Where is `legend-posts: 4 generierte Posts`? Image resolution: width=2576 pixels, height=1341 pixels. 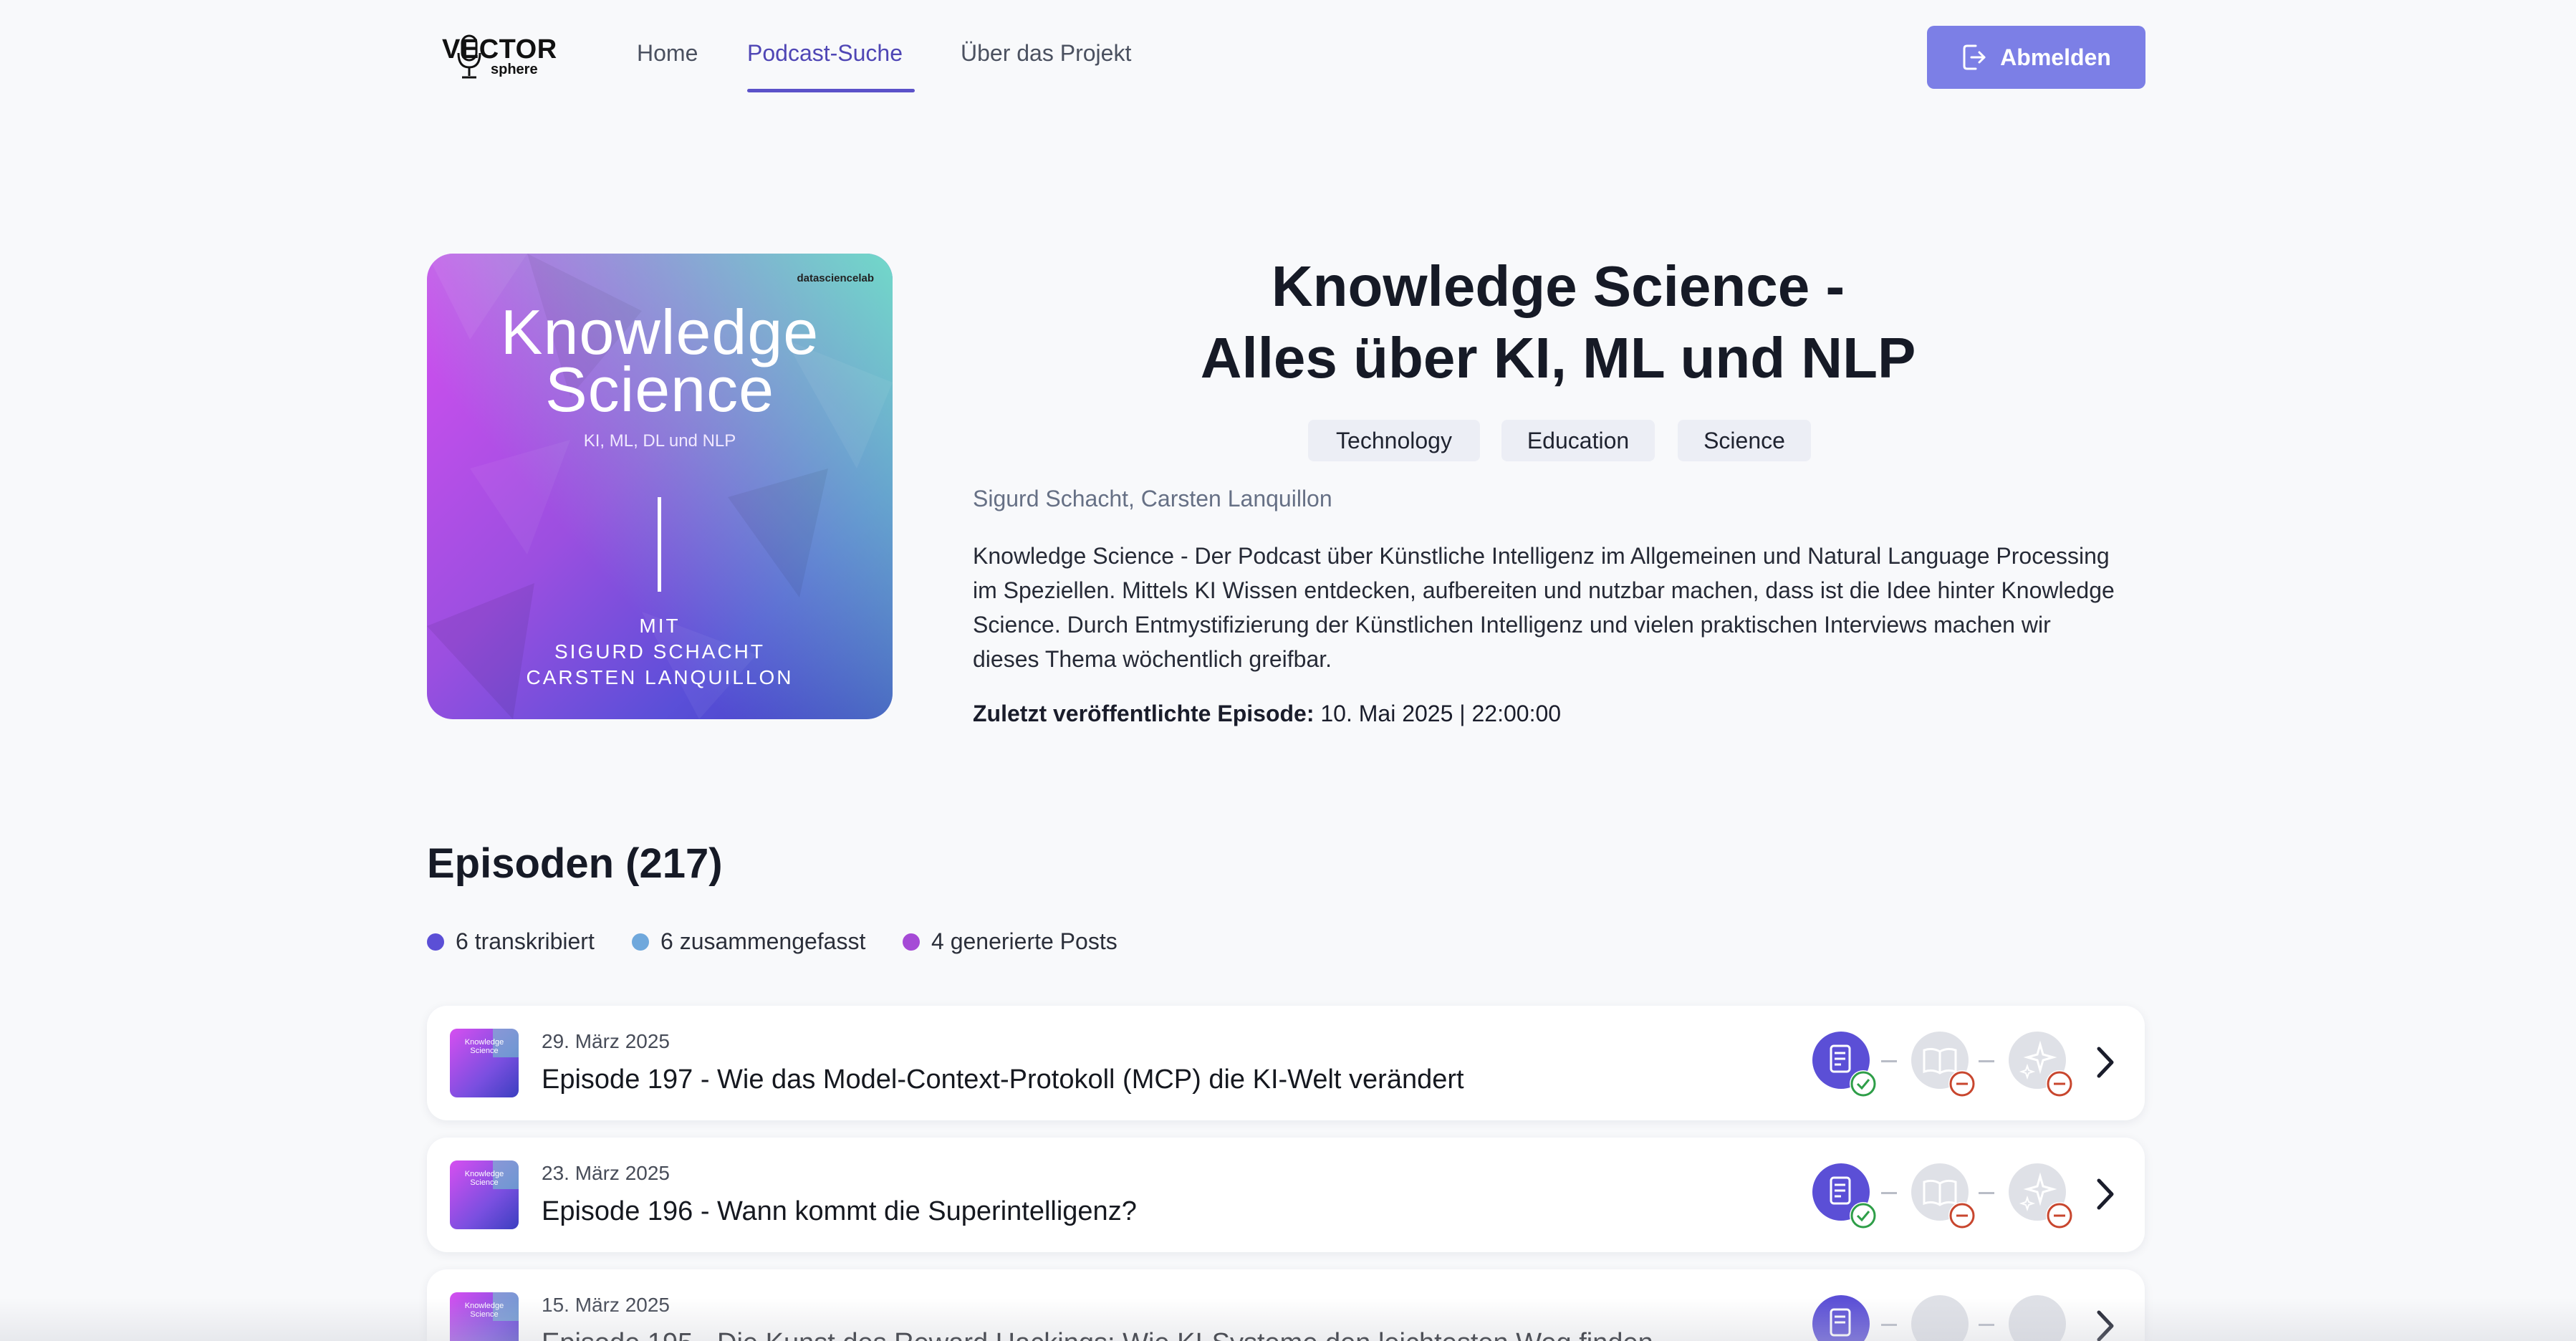
legend-posts: 4 generierte Posts is located at coordinates (1010, 941).